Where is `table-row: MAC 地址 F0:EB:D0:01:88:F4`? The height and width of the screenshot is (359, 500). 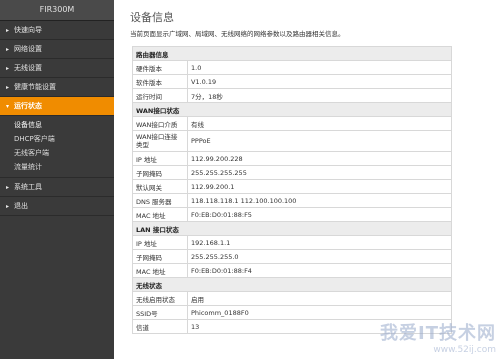 table-row: MAC 地址 F0:EB:D0:01:88:F4 is located at coordinates (292, 270).